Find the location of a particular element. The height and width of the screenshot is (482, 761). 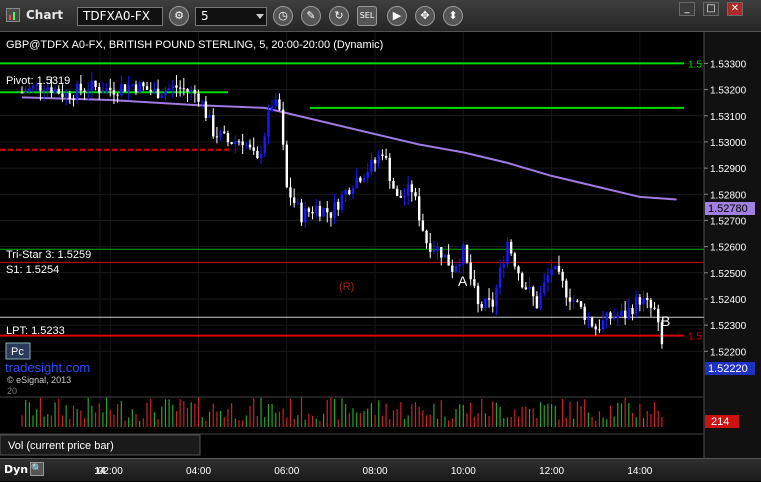

pc-badge: Pc is located at coordinates (18, 351).